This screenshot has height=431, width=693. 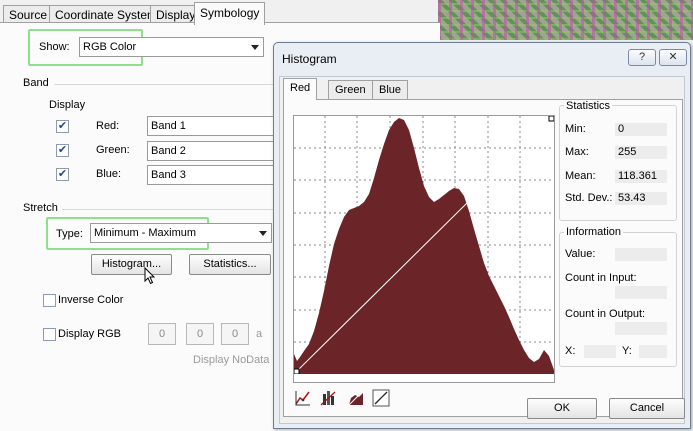 I want to click on stretch-group-title: Stretch, so click(x=40, y=208).